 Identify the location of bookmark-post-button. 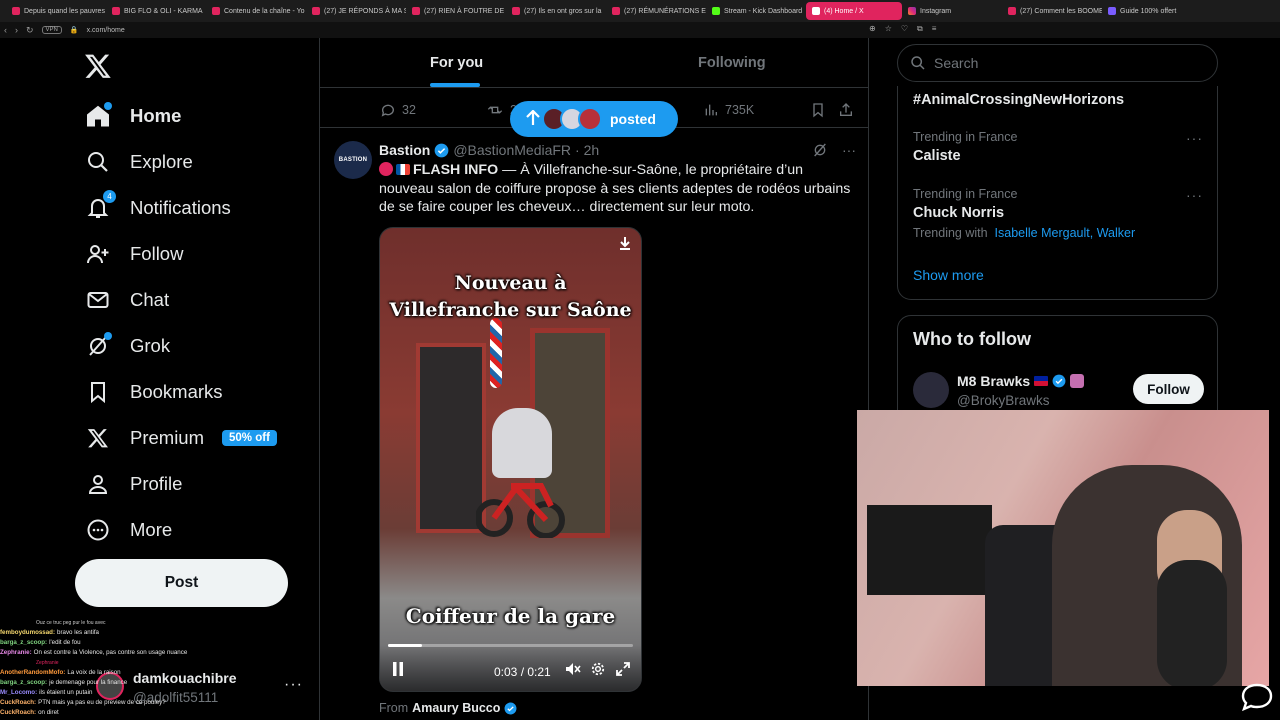
(818, 110).